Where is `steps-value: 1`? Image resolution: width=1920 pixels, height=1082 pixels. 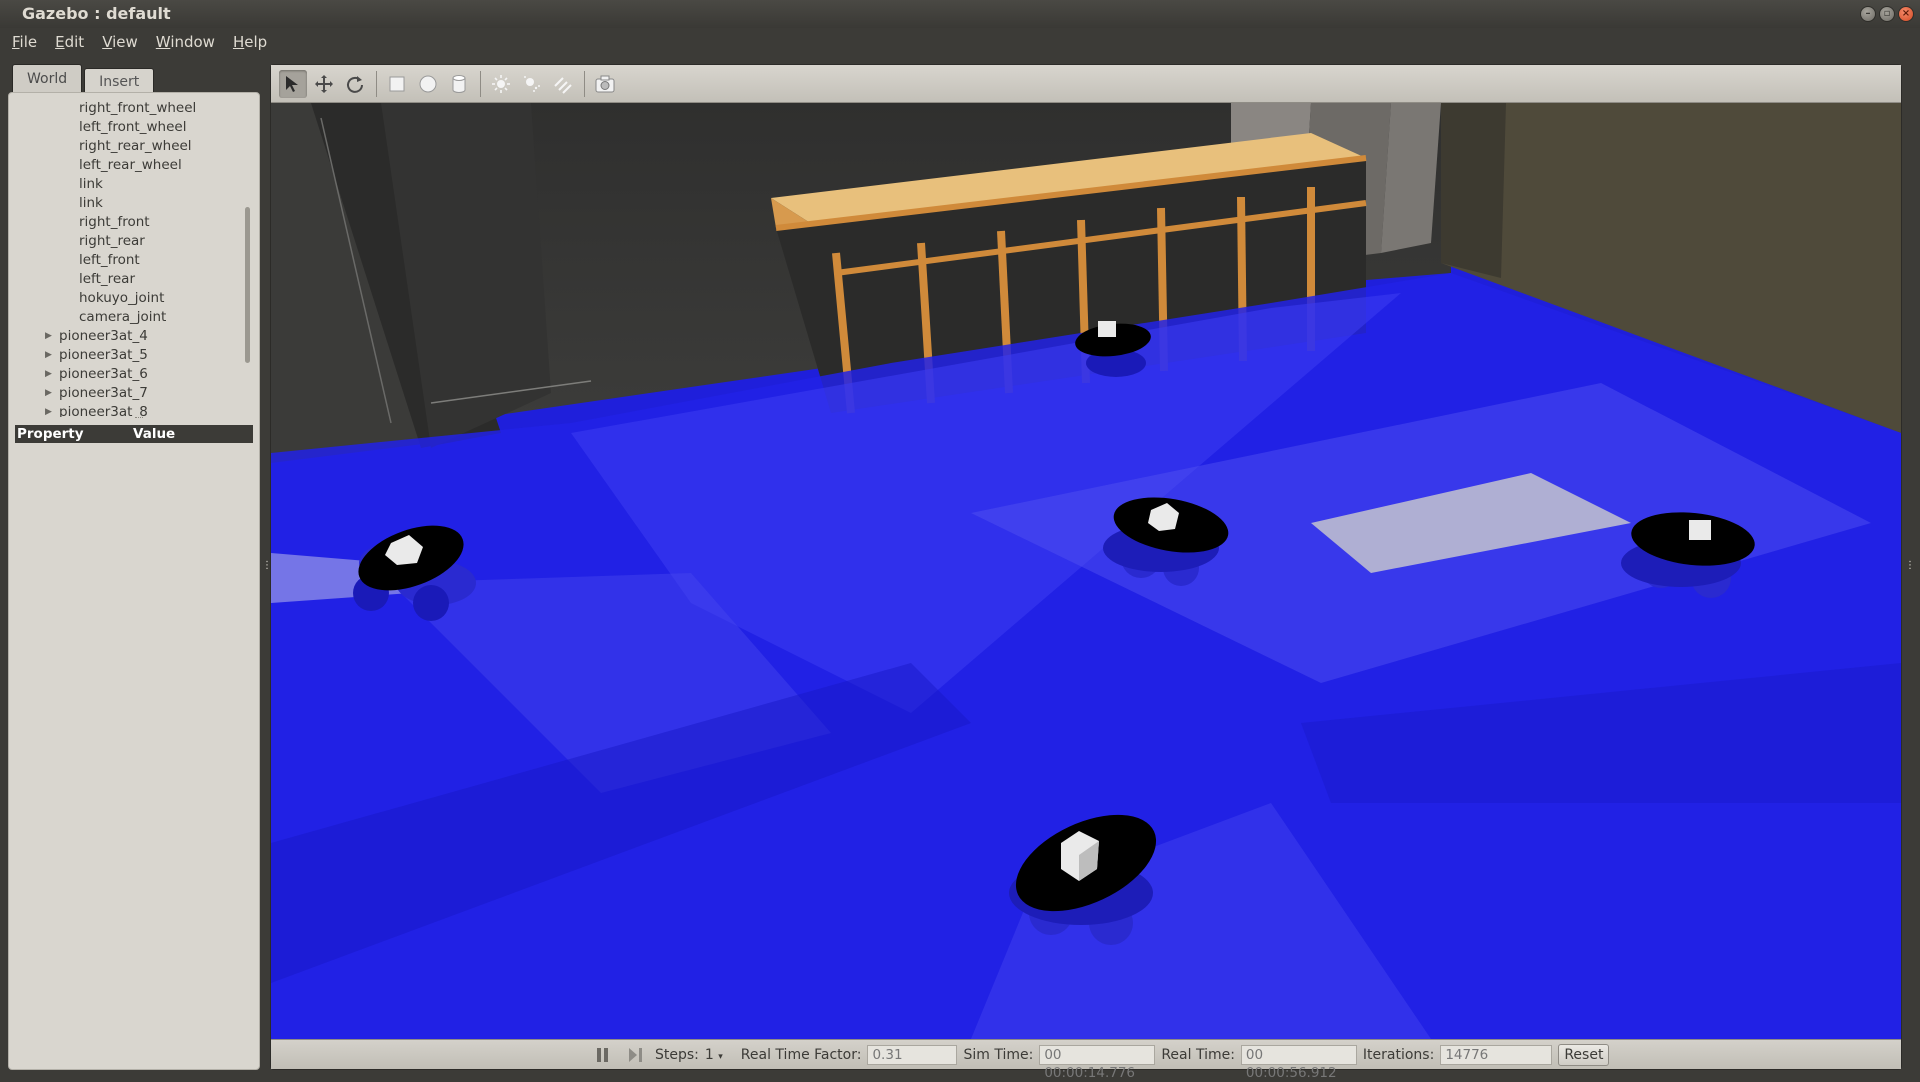
steps-value: 1 is located at coordinates (709, 1054).